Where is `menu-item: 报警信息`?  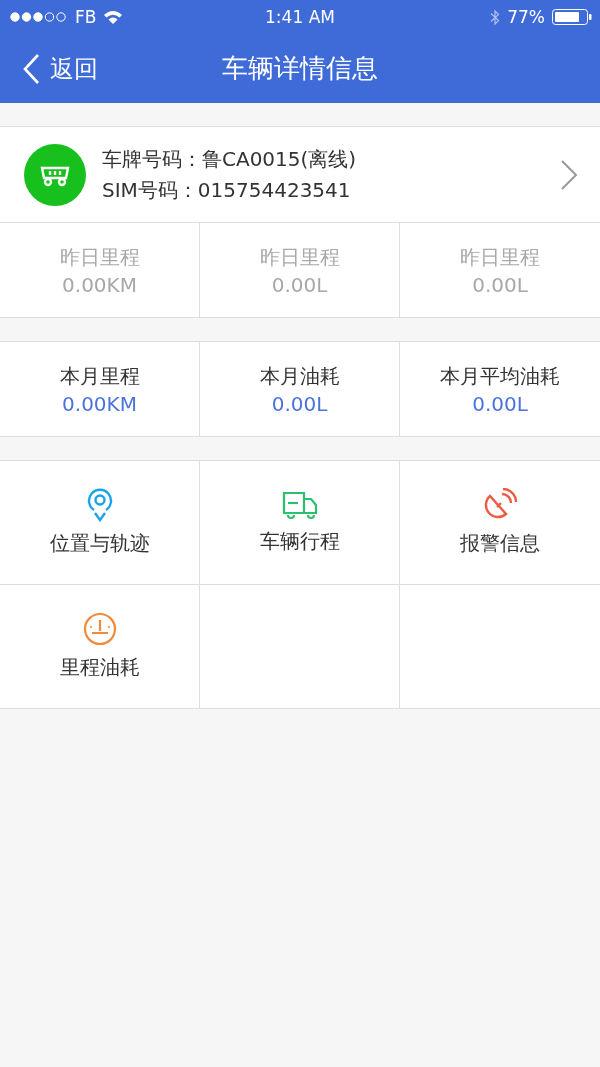
menu-item: 报警信息 is located at coordinates (500, 523).